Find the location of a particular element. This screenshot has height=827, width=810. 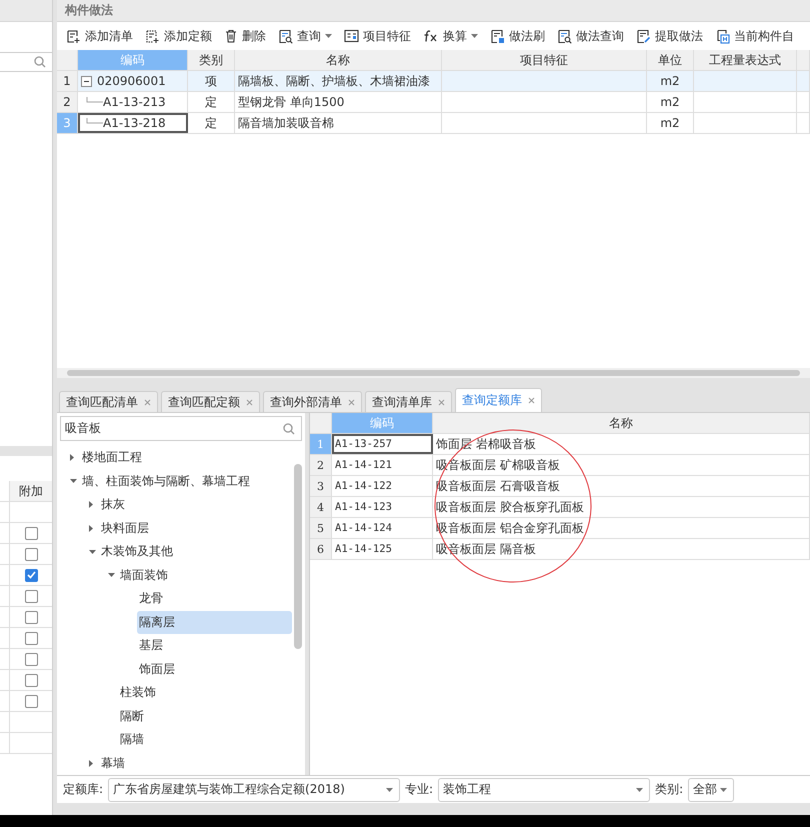

table-cell: A1-14-122 is located at coordinates (382, 486).